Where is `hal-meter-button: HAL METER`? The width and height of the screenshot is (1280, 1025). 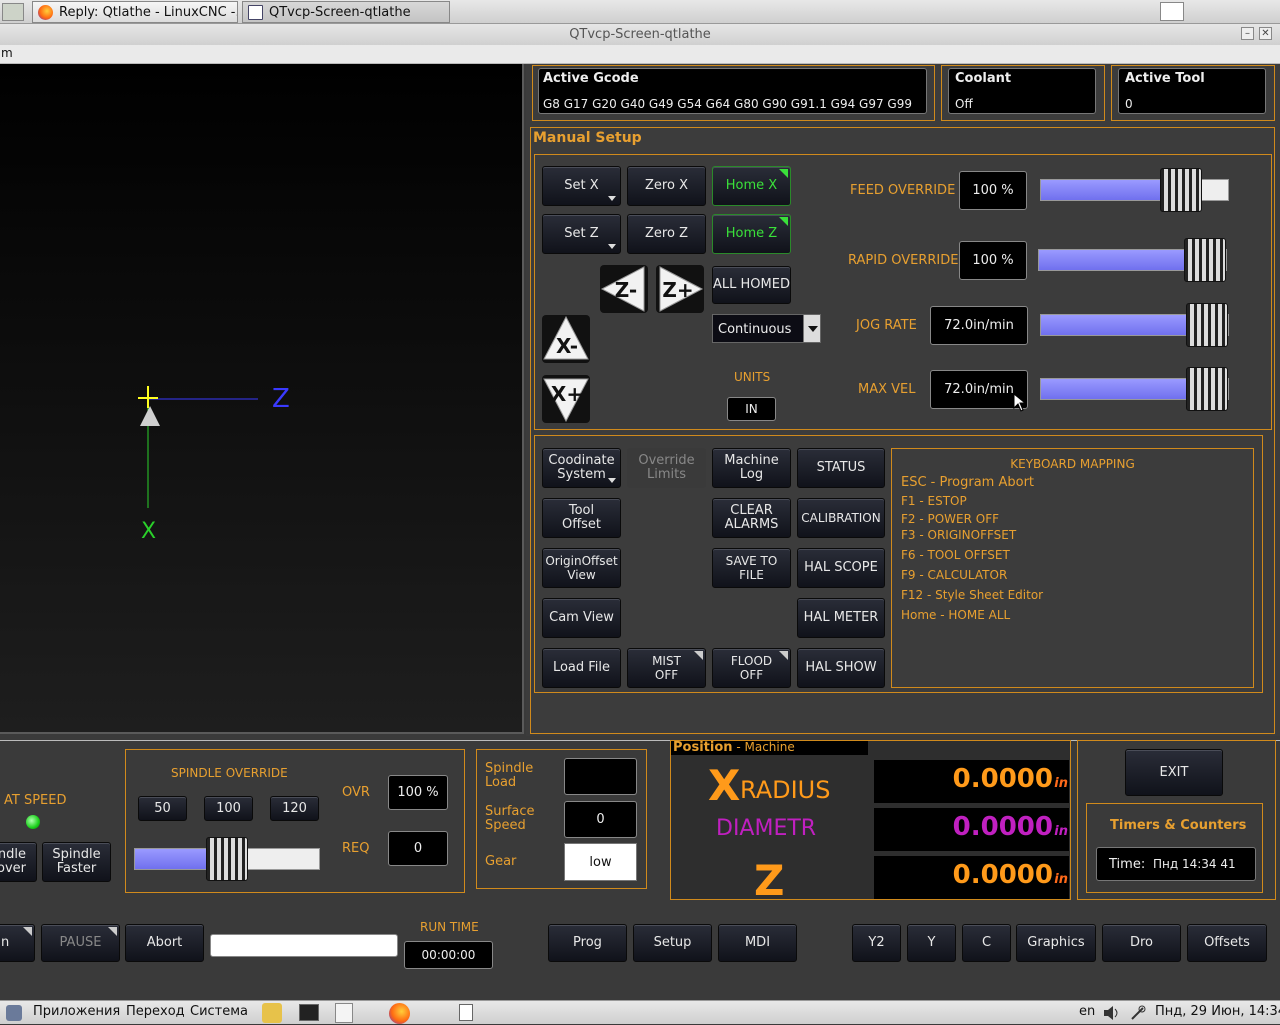 hal-meter-button: HAL METER is located at coordinates (841, 618).